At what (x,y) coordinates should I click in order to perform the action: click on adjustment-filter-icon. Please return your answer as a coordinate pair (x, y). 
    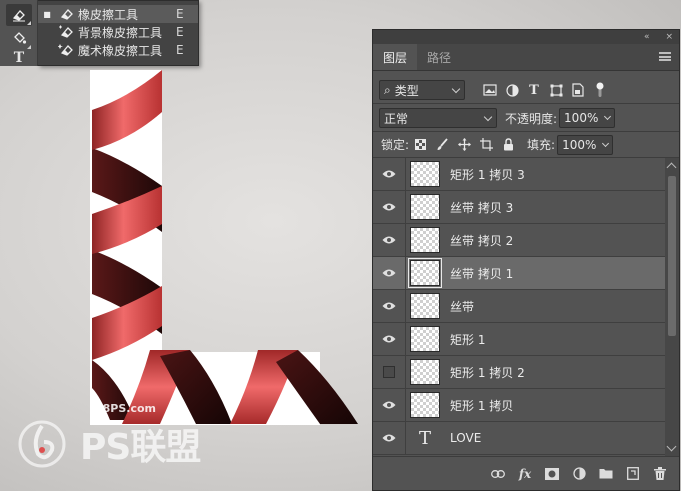
    Looking at the image, I should click on (512, 90).